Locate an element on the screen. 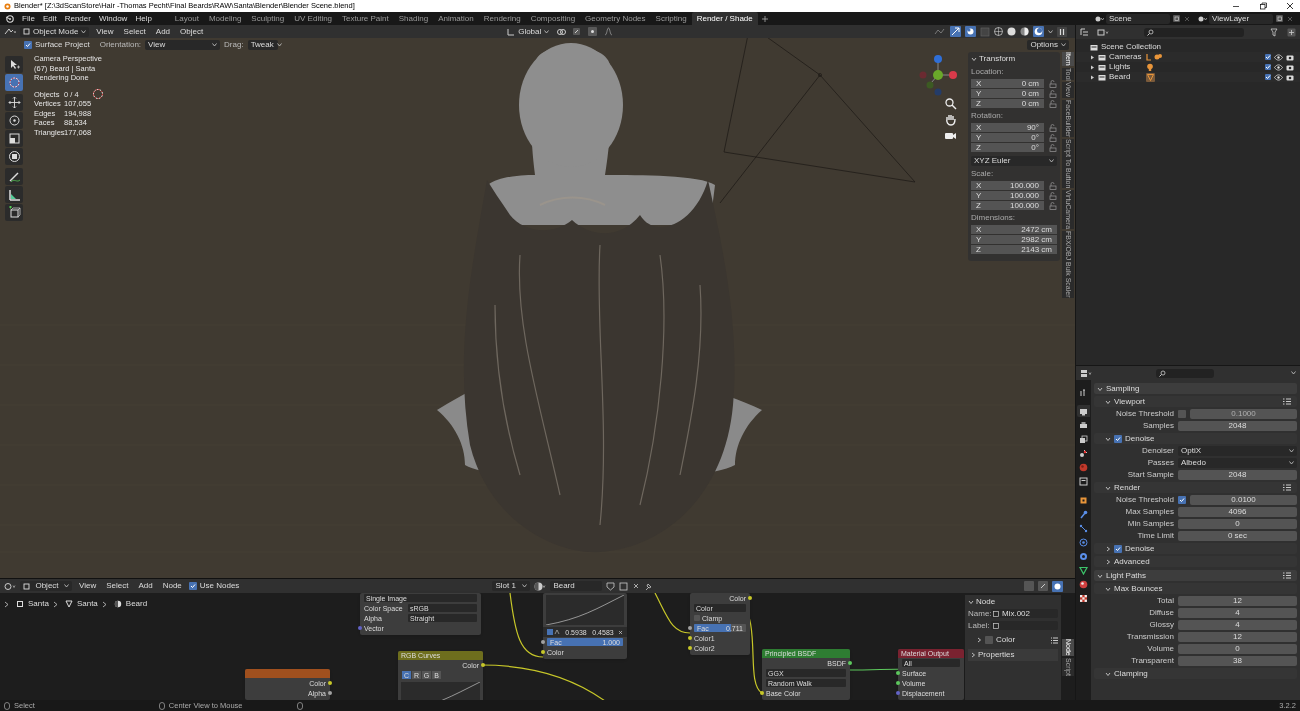 This screenshot has height=711, width=1300. menu-item: Object is located at coordinates (192, 31).